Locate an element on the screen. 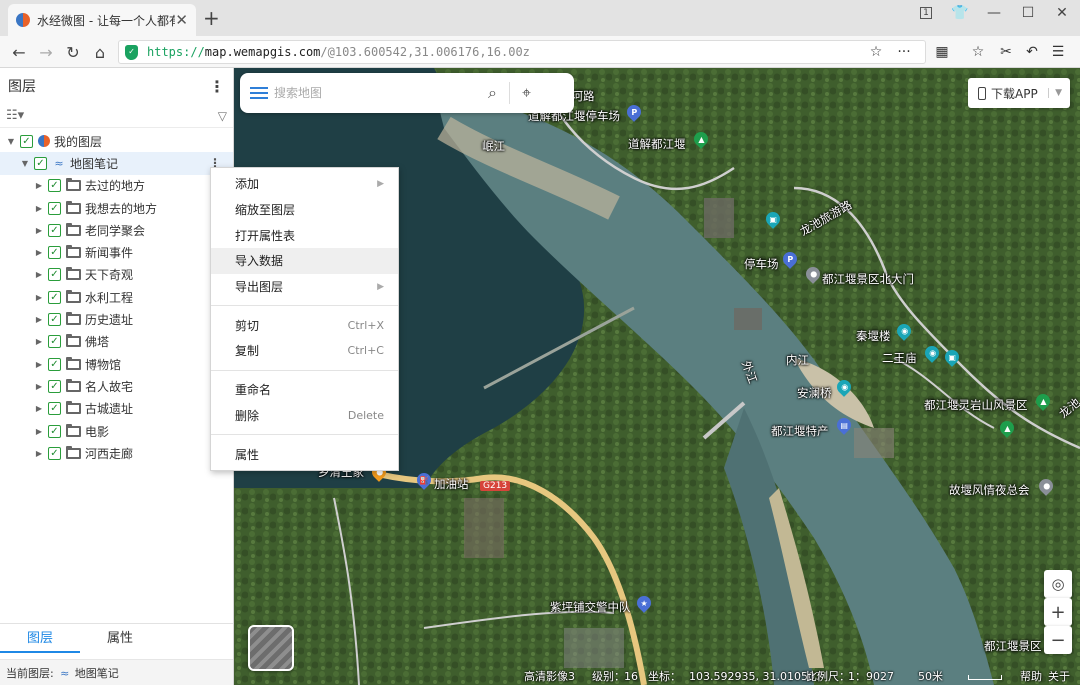 Image resolution: width=1080 pixels, height=685 pixels. highway-shield: G213 is located at coordinates (495, 486).